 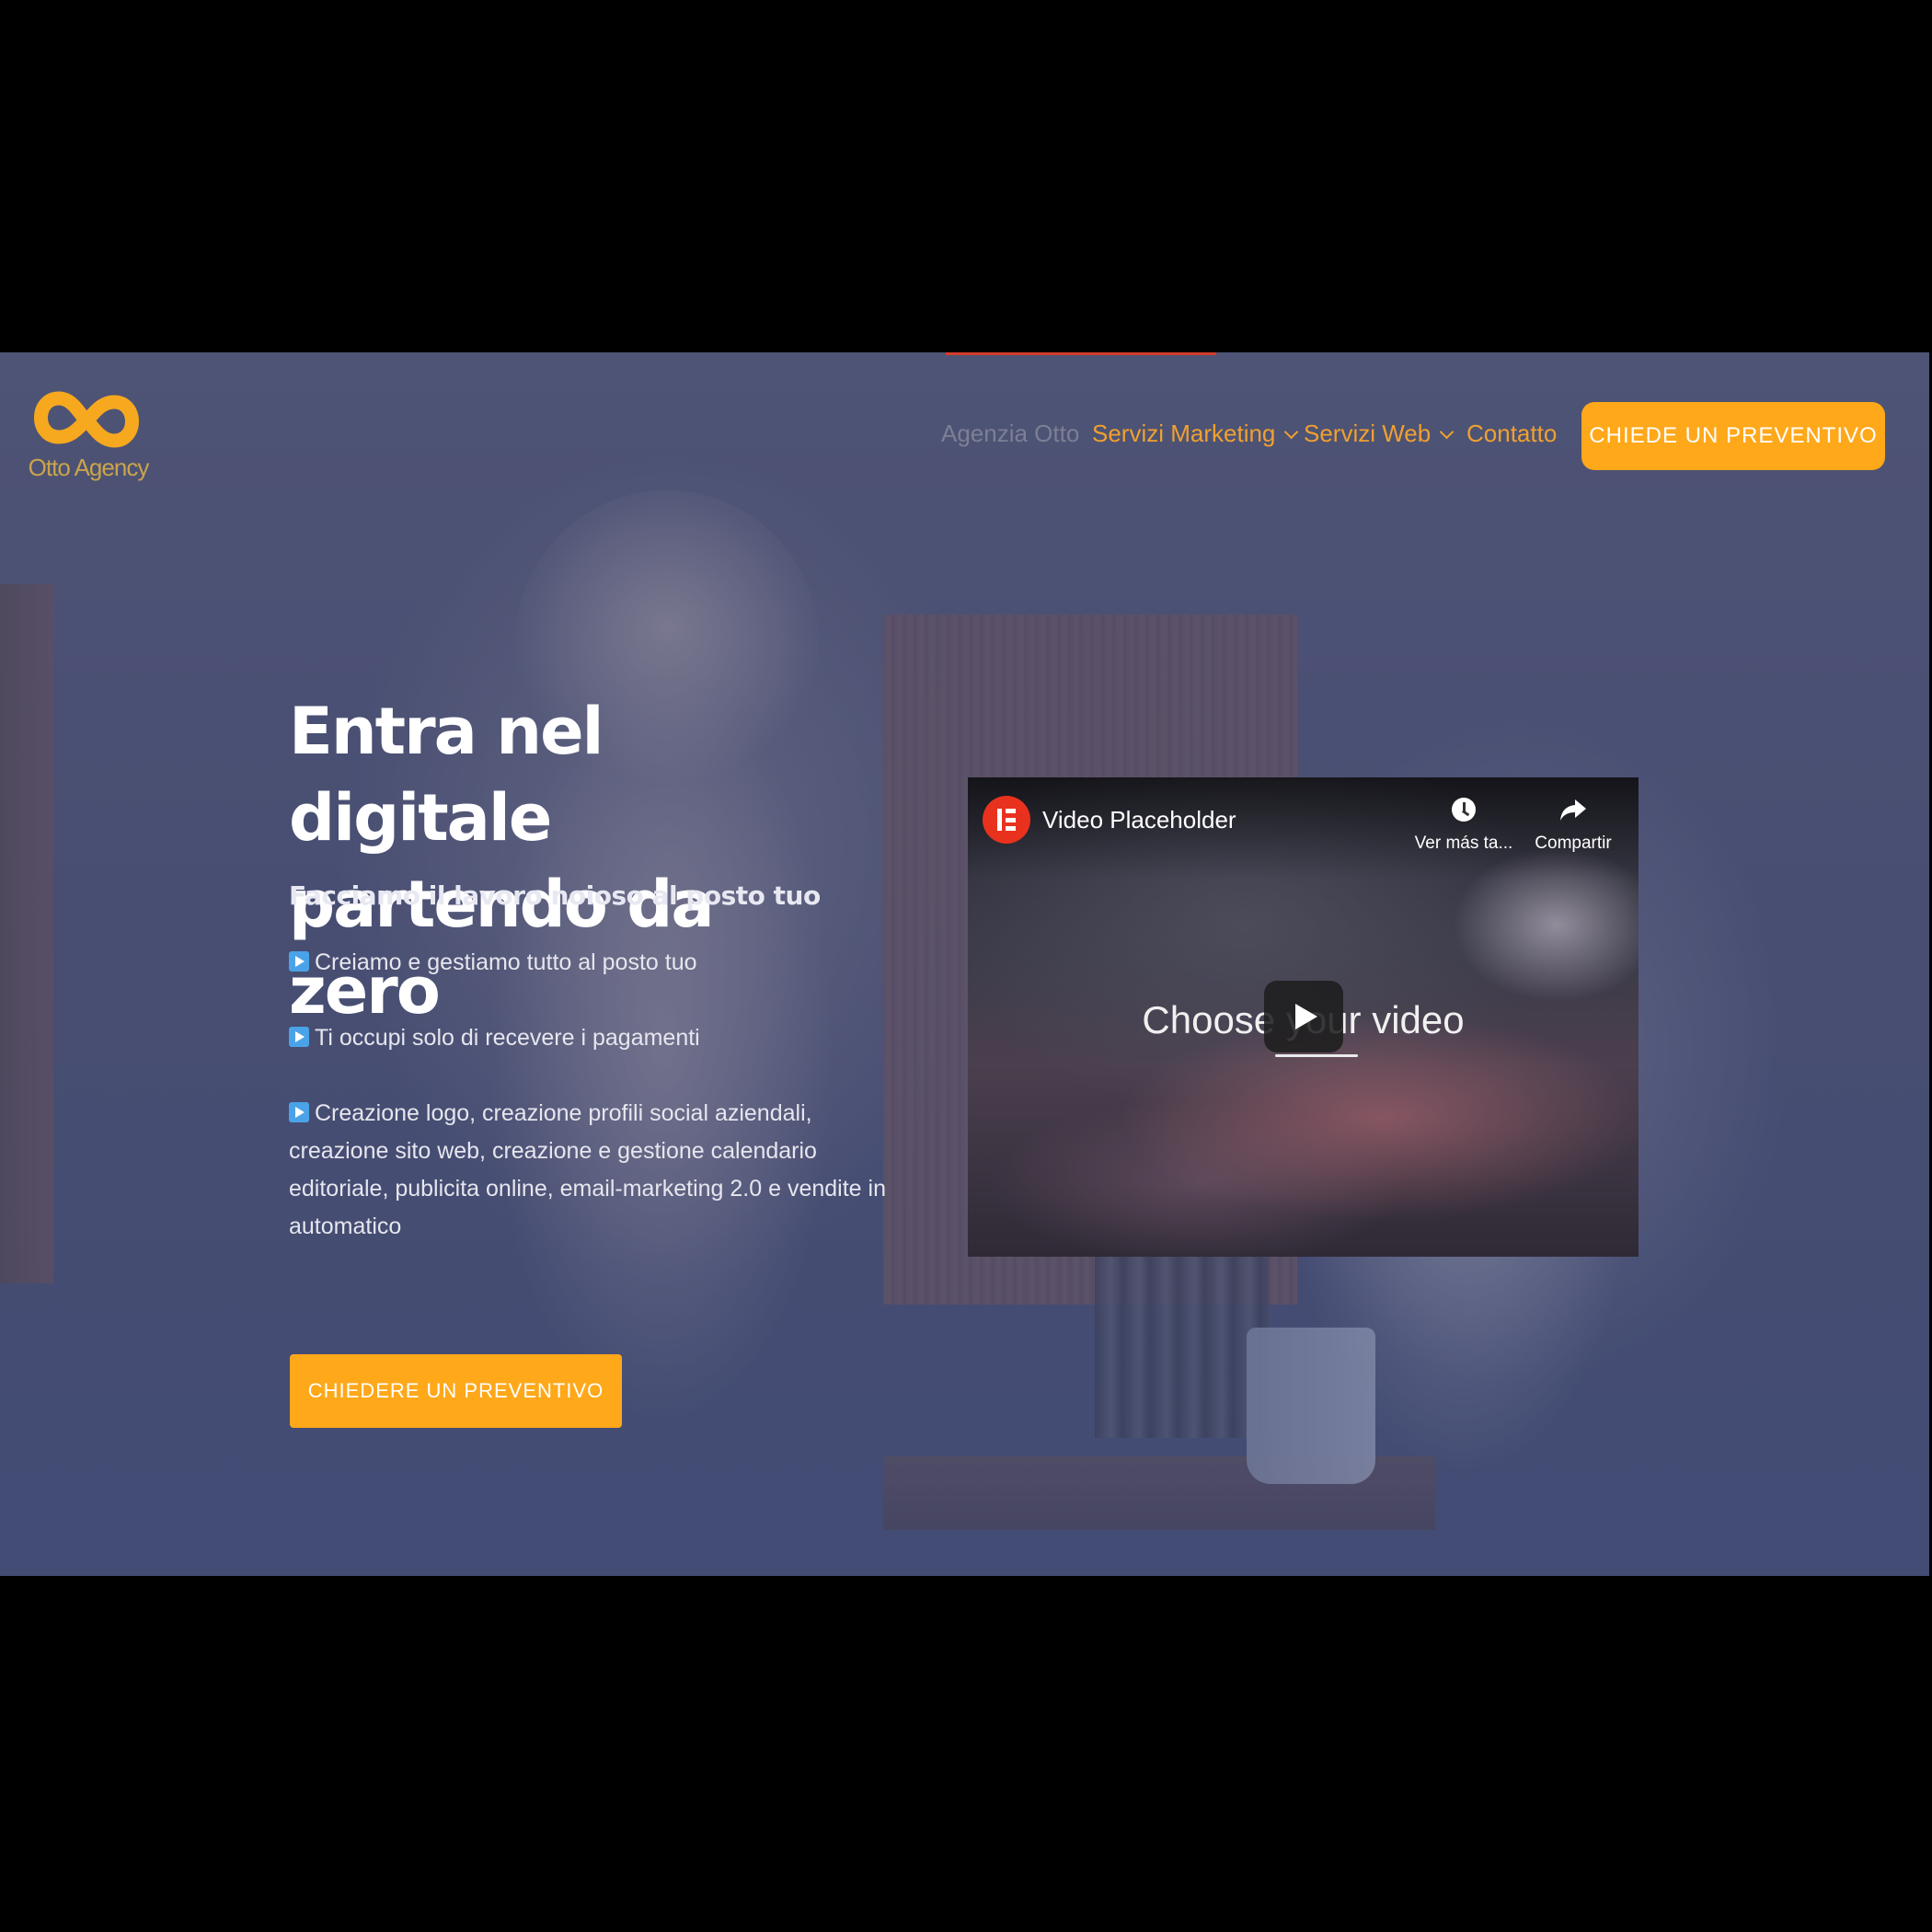 What do you see at coordinates (1573, 826) in the screenshot?
I see `share-button: Compartir` at bounding box center [1573, 826].